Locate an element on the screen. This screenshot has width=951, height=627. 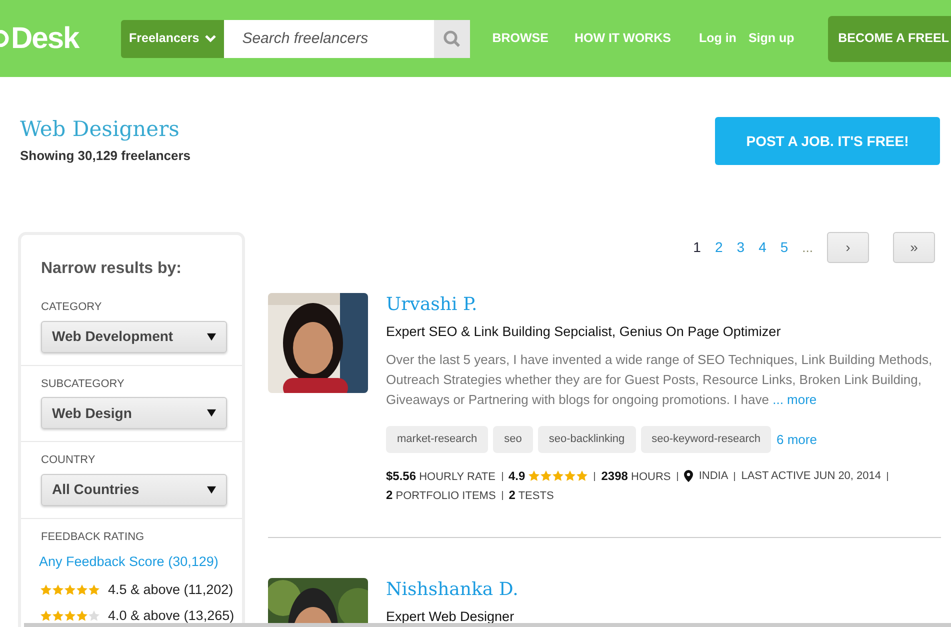
country: INDIA is located at coordinates (713, 476).